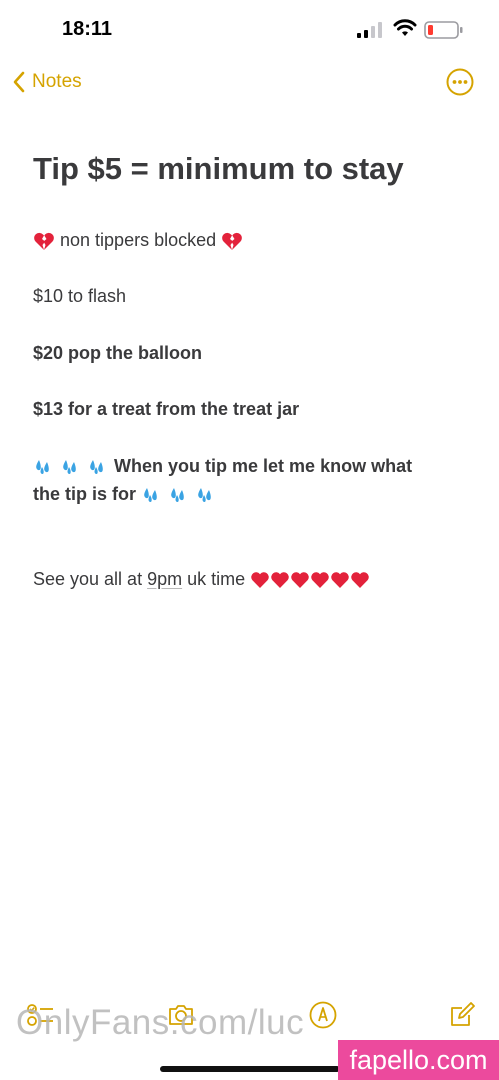 This screenshot has width=499, height=1080. Describe the element at coordinates (90, 579) in the screenshot. I see `note-line-see-you-prefix: See you all at` at that location.